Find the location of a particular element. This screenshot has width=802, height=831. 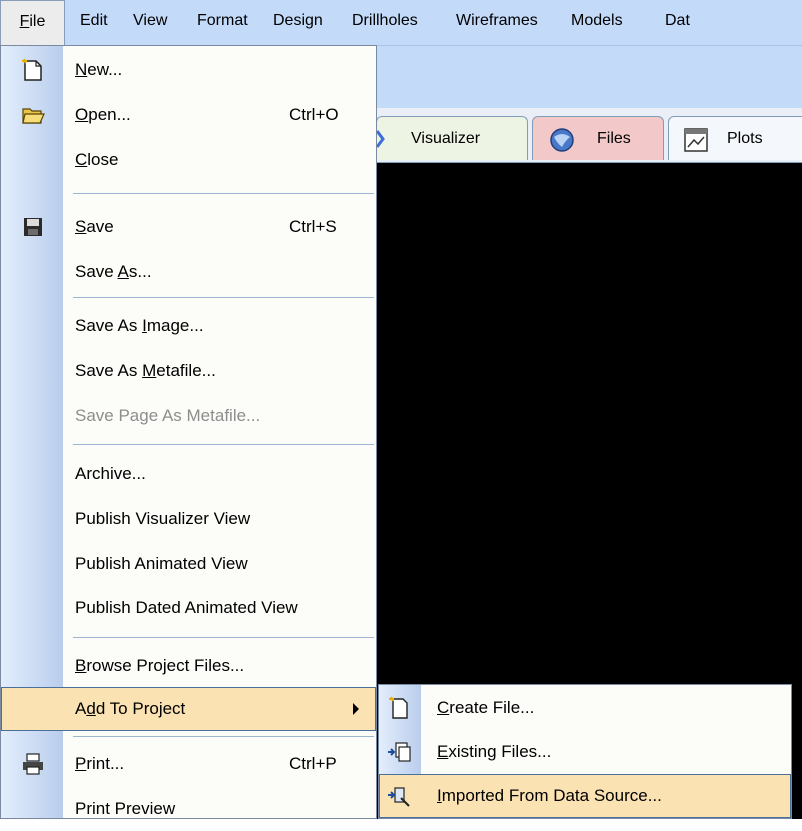

menu-item-print-preview: Print Preview is located at coordinates (188, 809).